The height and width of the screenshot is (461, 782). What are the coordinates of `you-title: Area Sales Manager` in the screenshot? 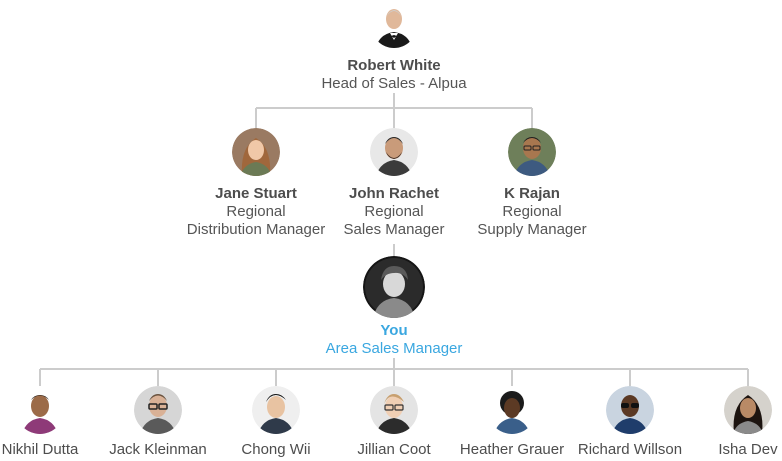 It's located at (394, 348).